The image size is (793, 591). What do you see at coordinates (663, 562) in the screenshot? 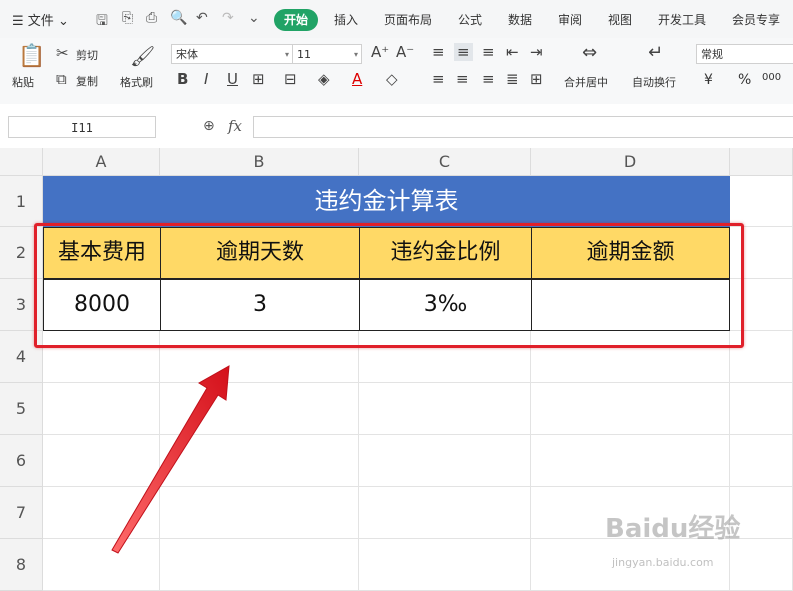
I see `watermark-url: jingyan.baidu.com` at bounding box center [663, 562].